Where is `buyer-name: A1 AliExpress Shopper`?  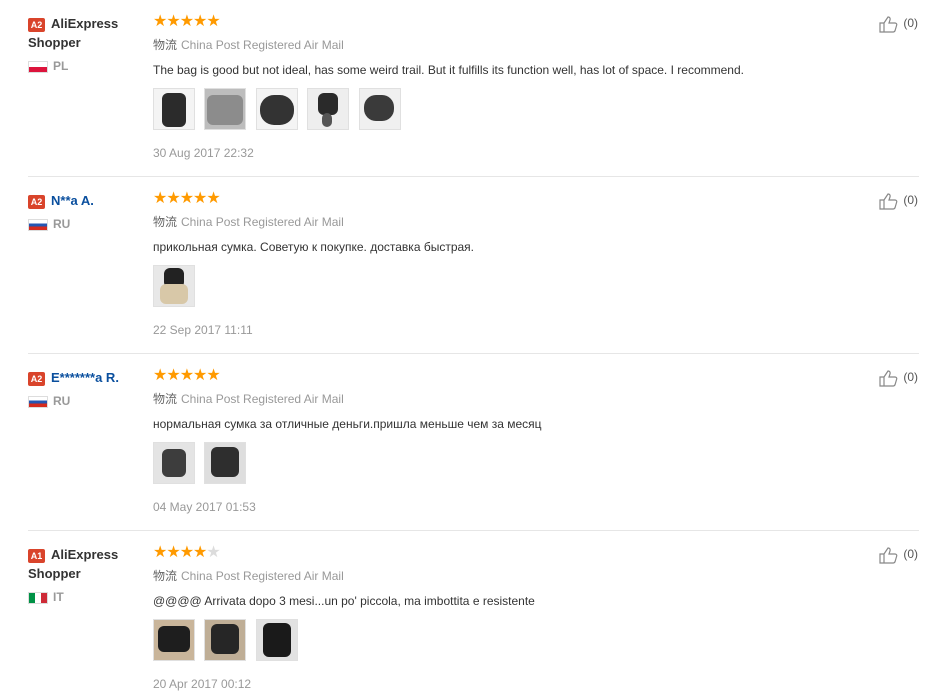
buyer-name: A1 AliExpress Shopper is located at coordinates (88, 564).